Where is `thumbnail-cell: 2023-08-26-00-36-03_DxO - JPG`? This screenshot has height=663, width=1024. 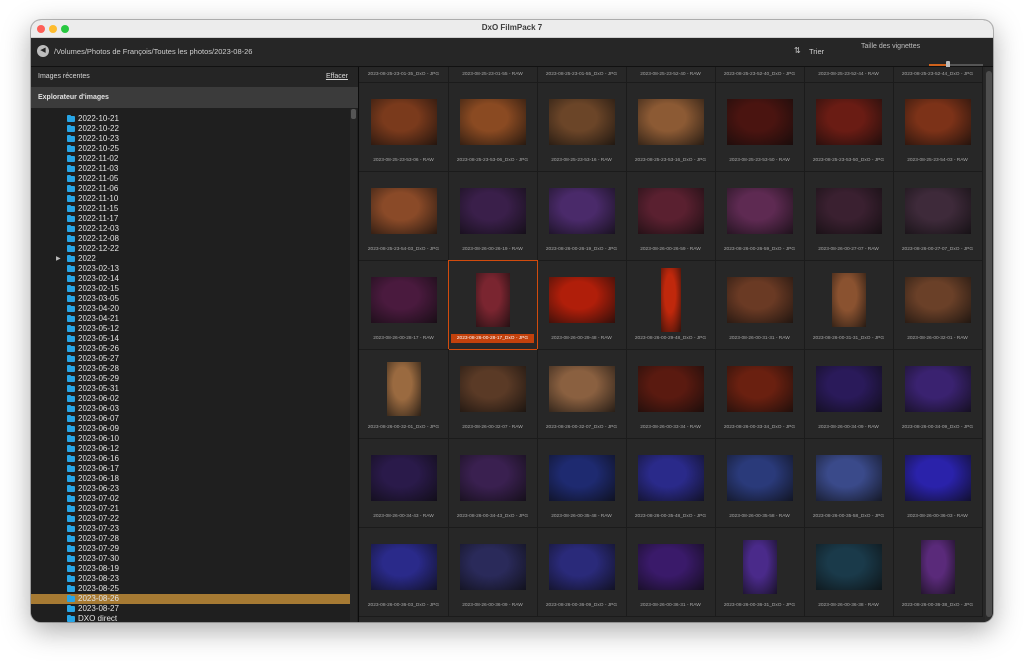
thumbnail-cell: 2023-08-26-00-36-03_DxO - JPG is located at coordinates (404, 572).